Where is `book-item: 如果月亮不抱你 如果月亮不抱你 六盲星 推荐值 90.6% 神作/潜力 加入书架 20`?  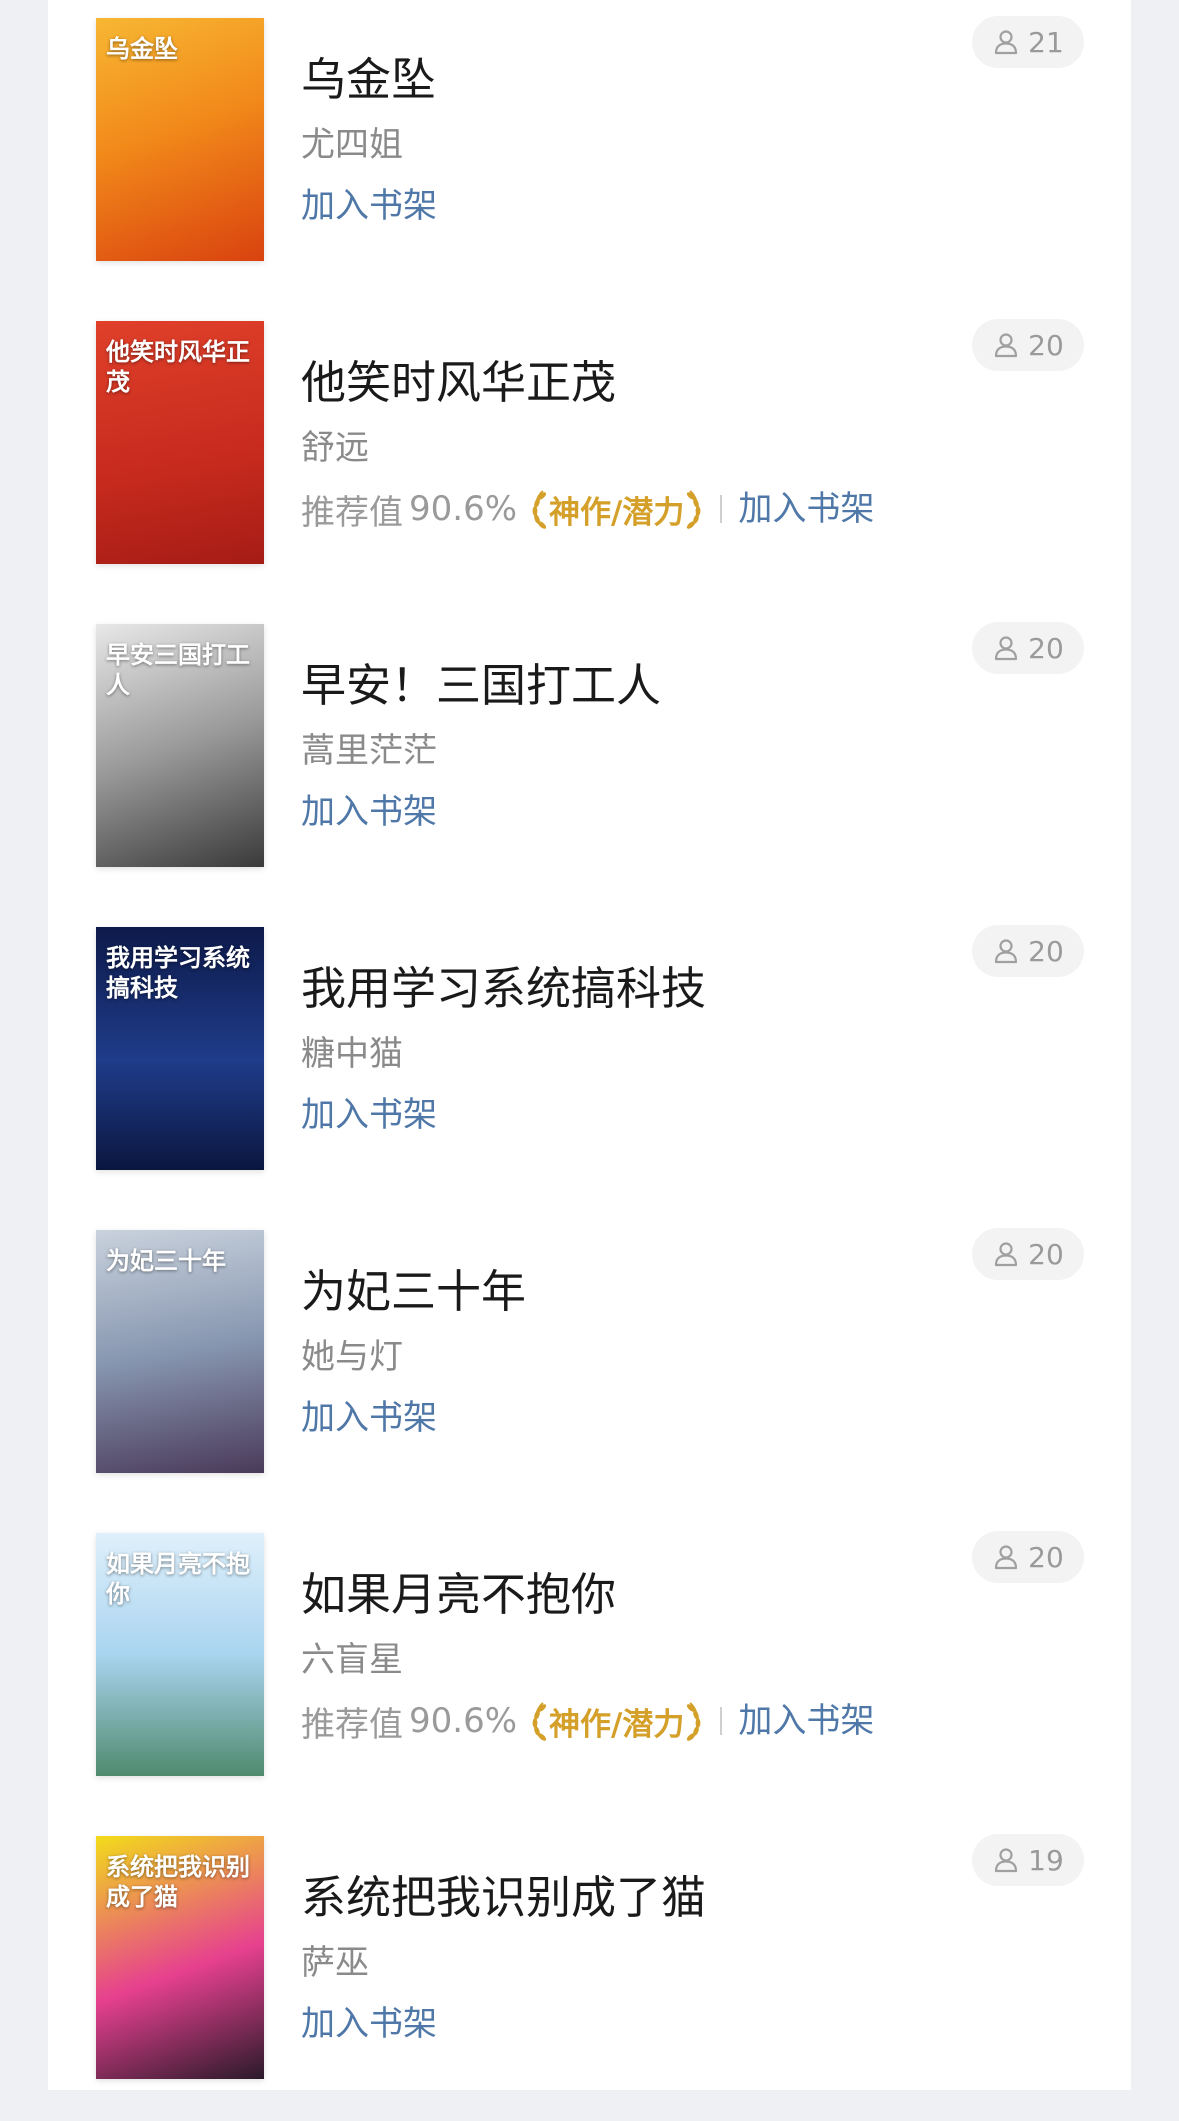 book-item: 如果月亮不抱你 如果月亮不抱你 六盲星 推荐值 90.6% 神作/潜力 加入书架 20 is located at coordinates (589, 1666).